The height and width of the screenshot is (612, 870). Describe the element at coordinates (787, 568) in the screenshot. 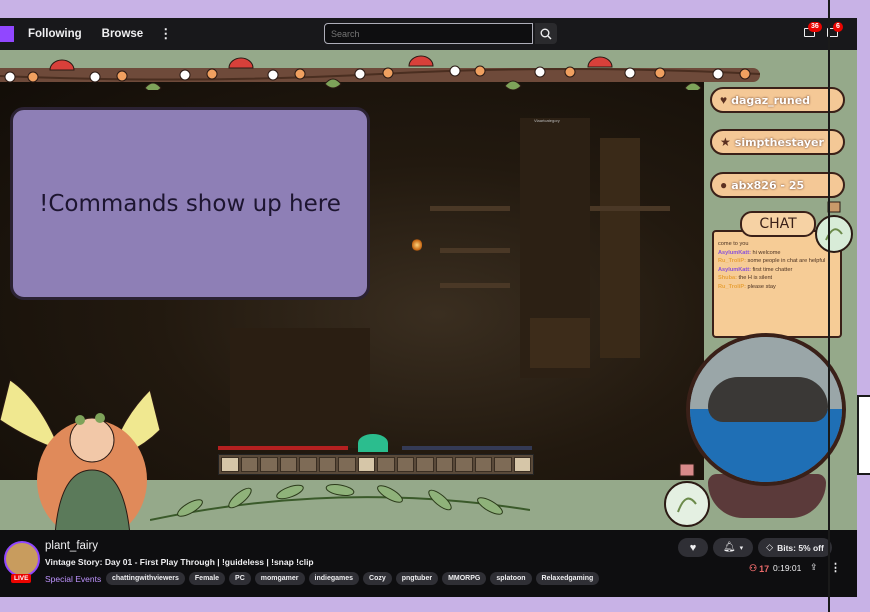

I see `stream-uptime: 0:19:01` at that location.